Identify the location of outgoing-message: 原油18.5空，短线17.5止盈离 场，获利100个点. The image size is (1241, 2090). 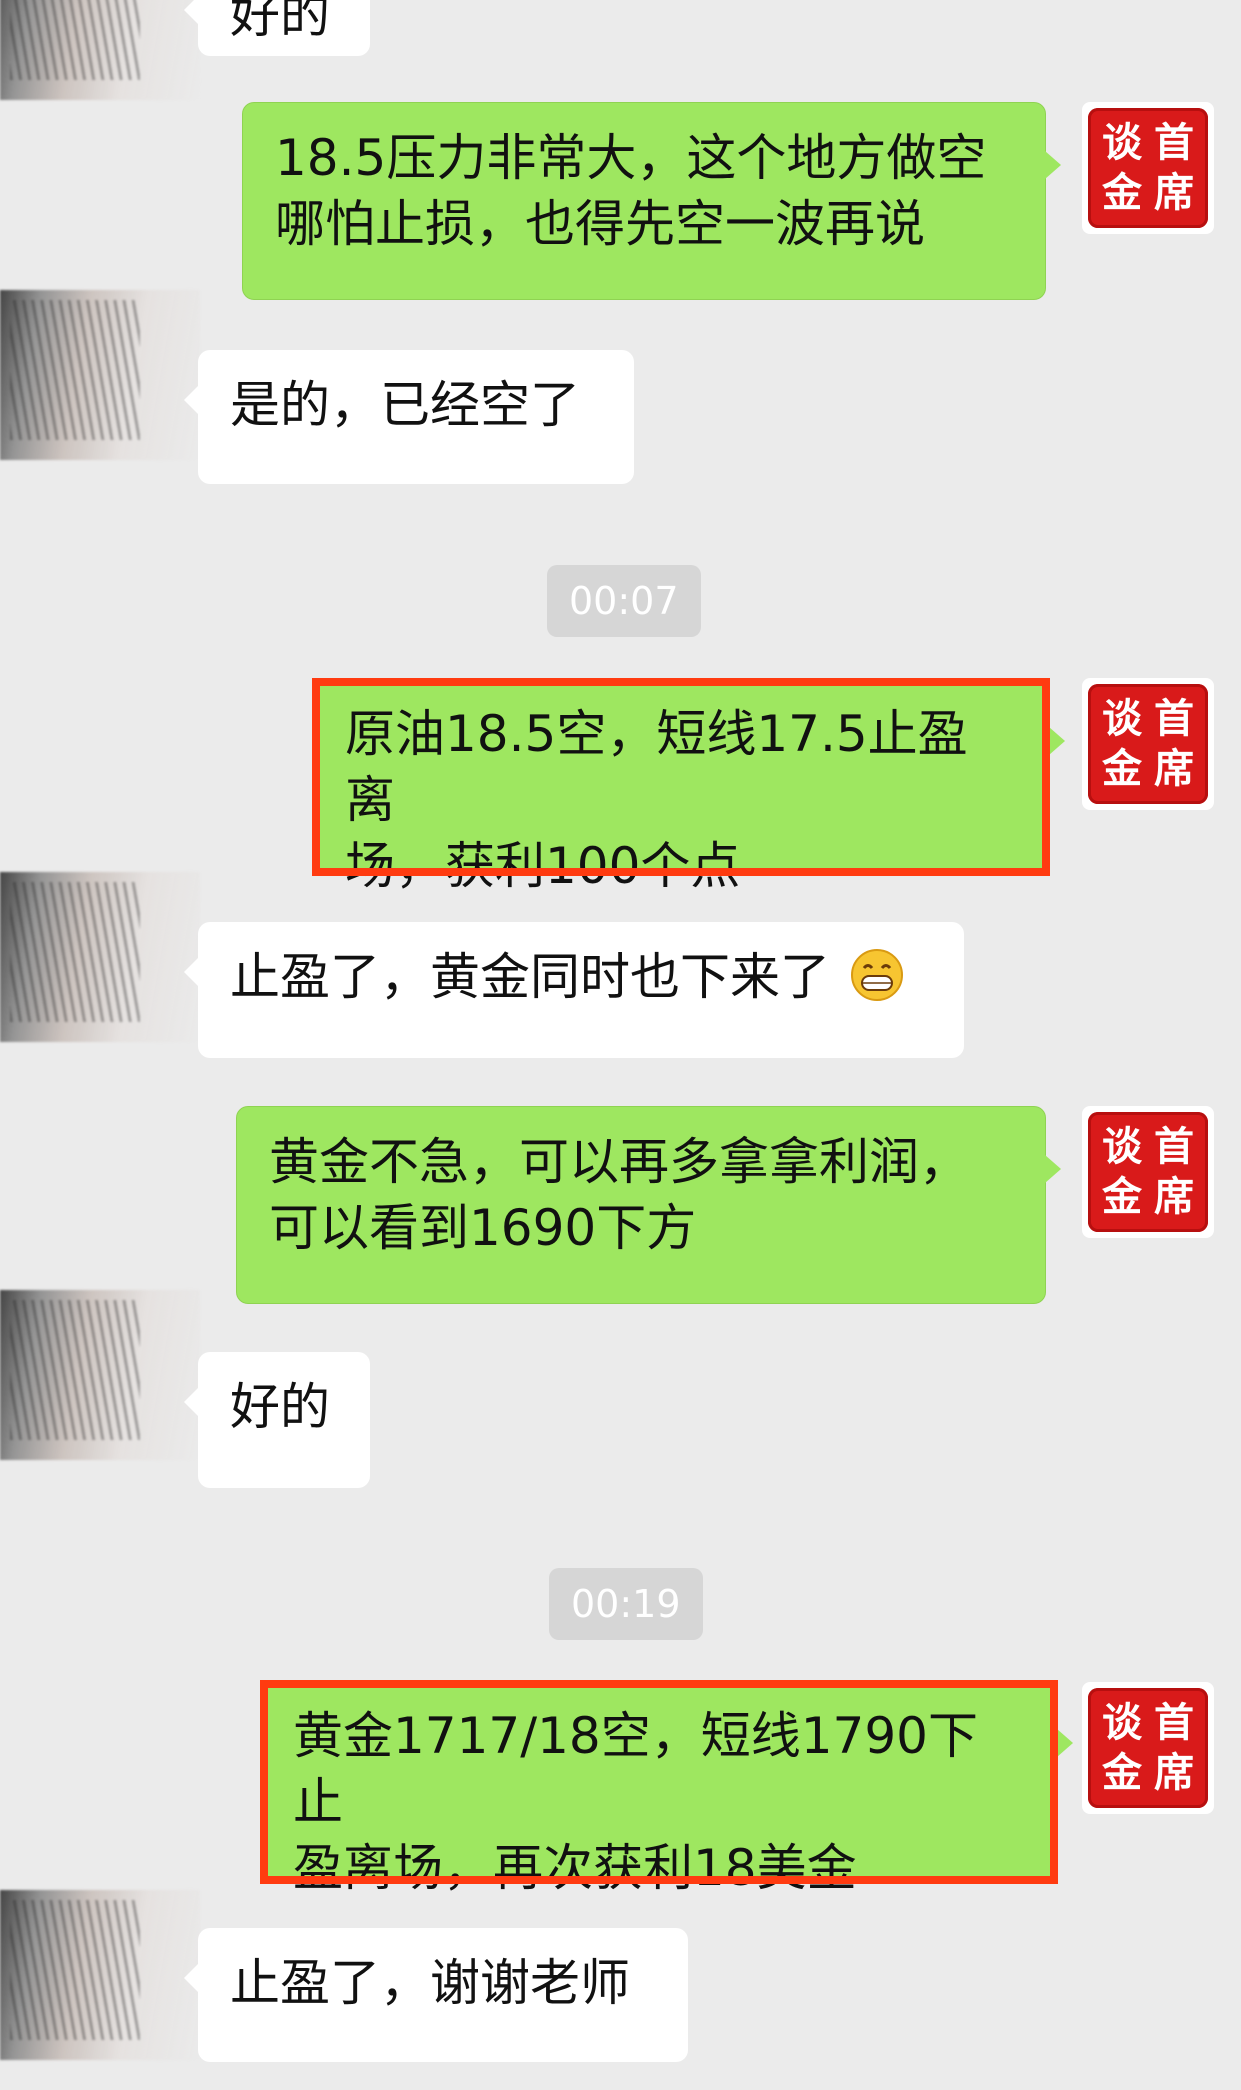
(688, 786).